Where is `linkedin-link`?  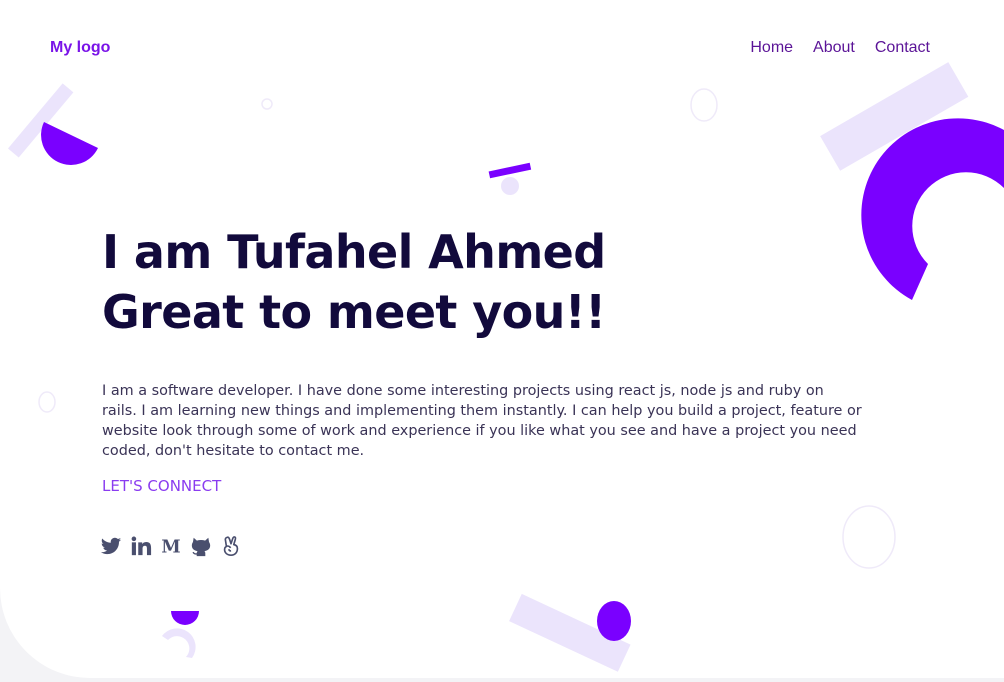 linkedin-link is located at coordinates (141, 546).